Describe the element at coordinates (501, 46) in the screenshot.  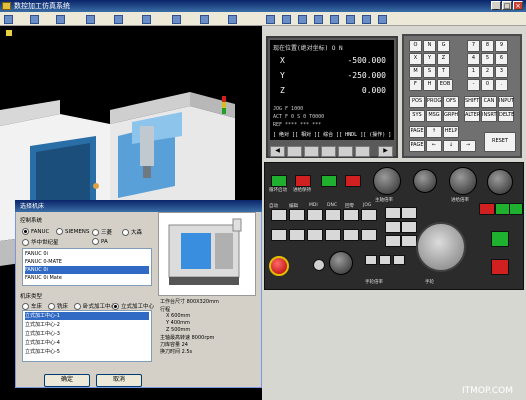
I see `key: 9` at that location.